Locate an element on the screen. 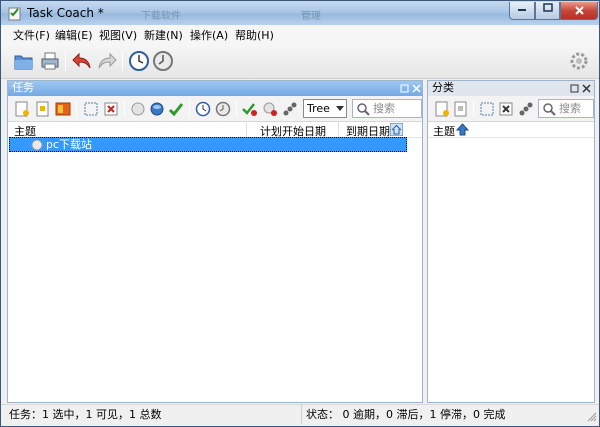  tasks-column-header: 主题 计划开始日期 到期日期 is located at coordinates (215, 130).